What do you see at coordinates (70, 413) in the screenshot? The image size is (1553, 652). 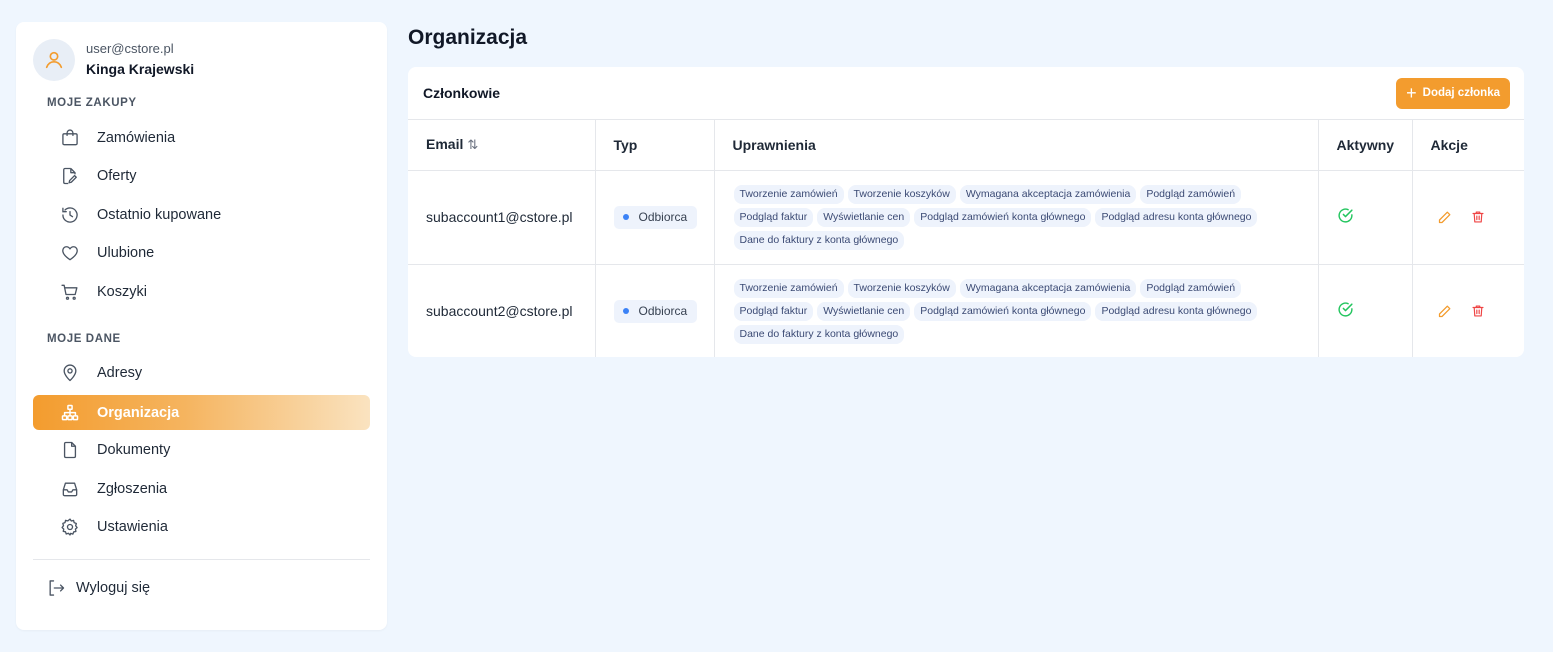 I see `org-chart-icon` at bounding box center [70, 413].